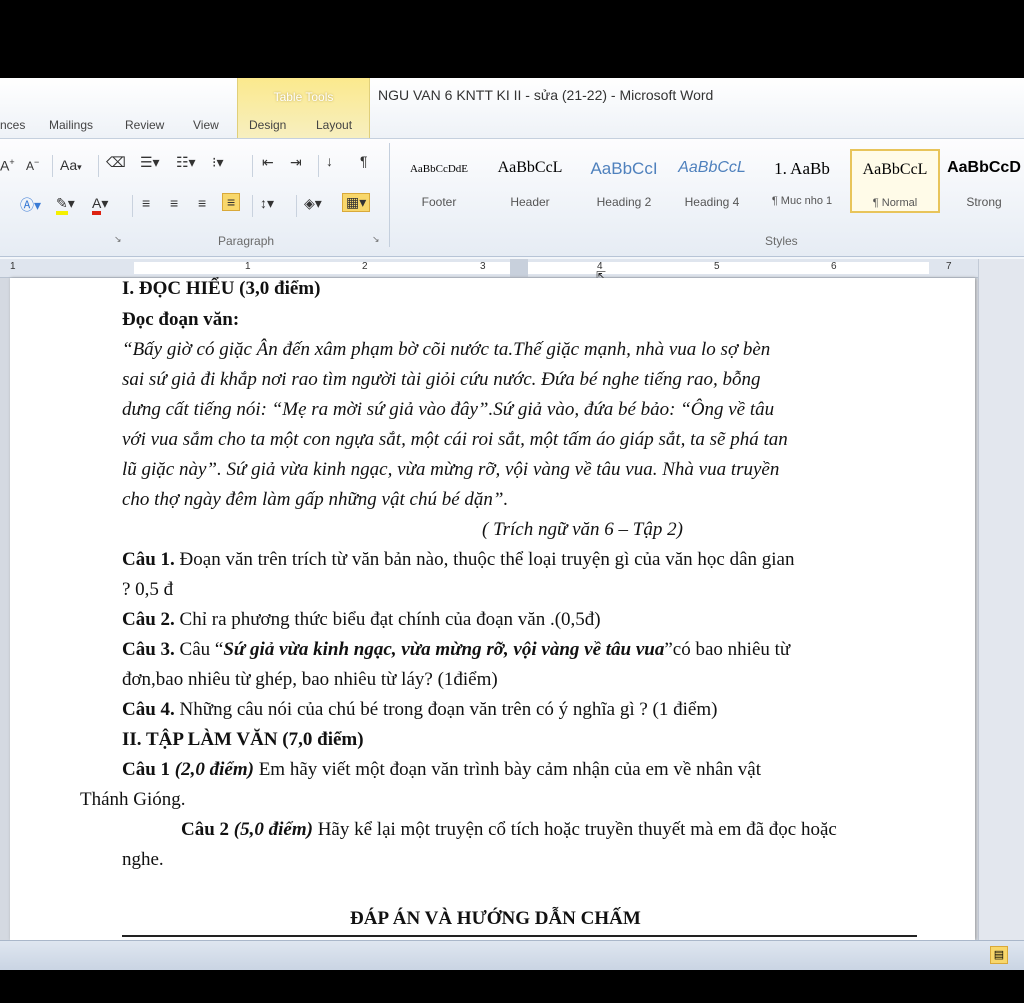 The image size is (1024, 1003). I want to click on decrease-indent-icon: ⇤, so click(268, 162).